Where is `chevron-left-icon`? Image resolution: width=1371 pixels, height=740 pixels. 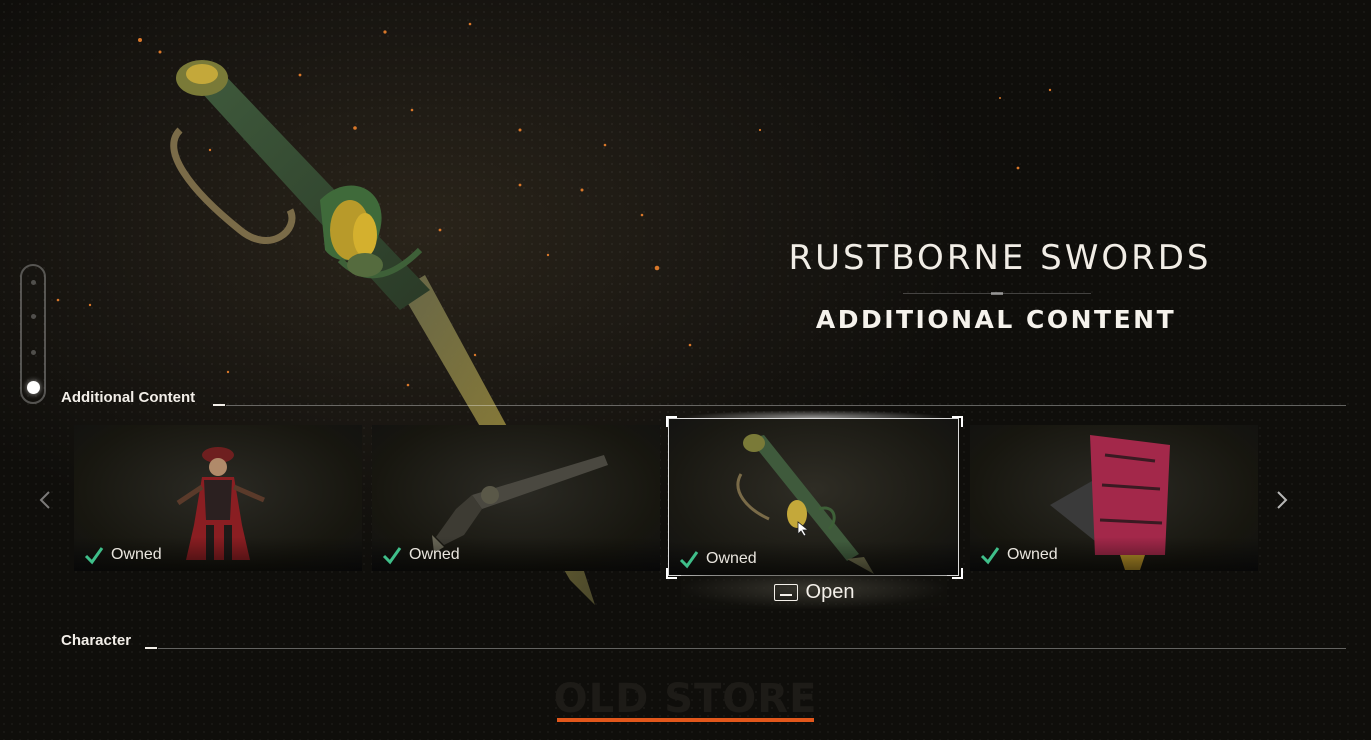
chevron-left-icon is located at coordinates (44, 500).